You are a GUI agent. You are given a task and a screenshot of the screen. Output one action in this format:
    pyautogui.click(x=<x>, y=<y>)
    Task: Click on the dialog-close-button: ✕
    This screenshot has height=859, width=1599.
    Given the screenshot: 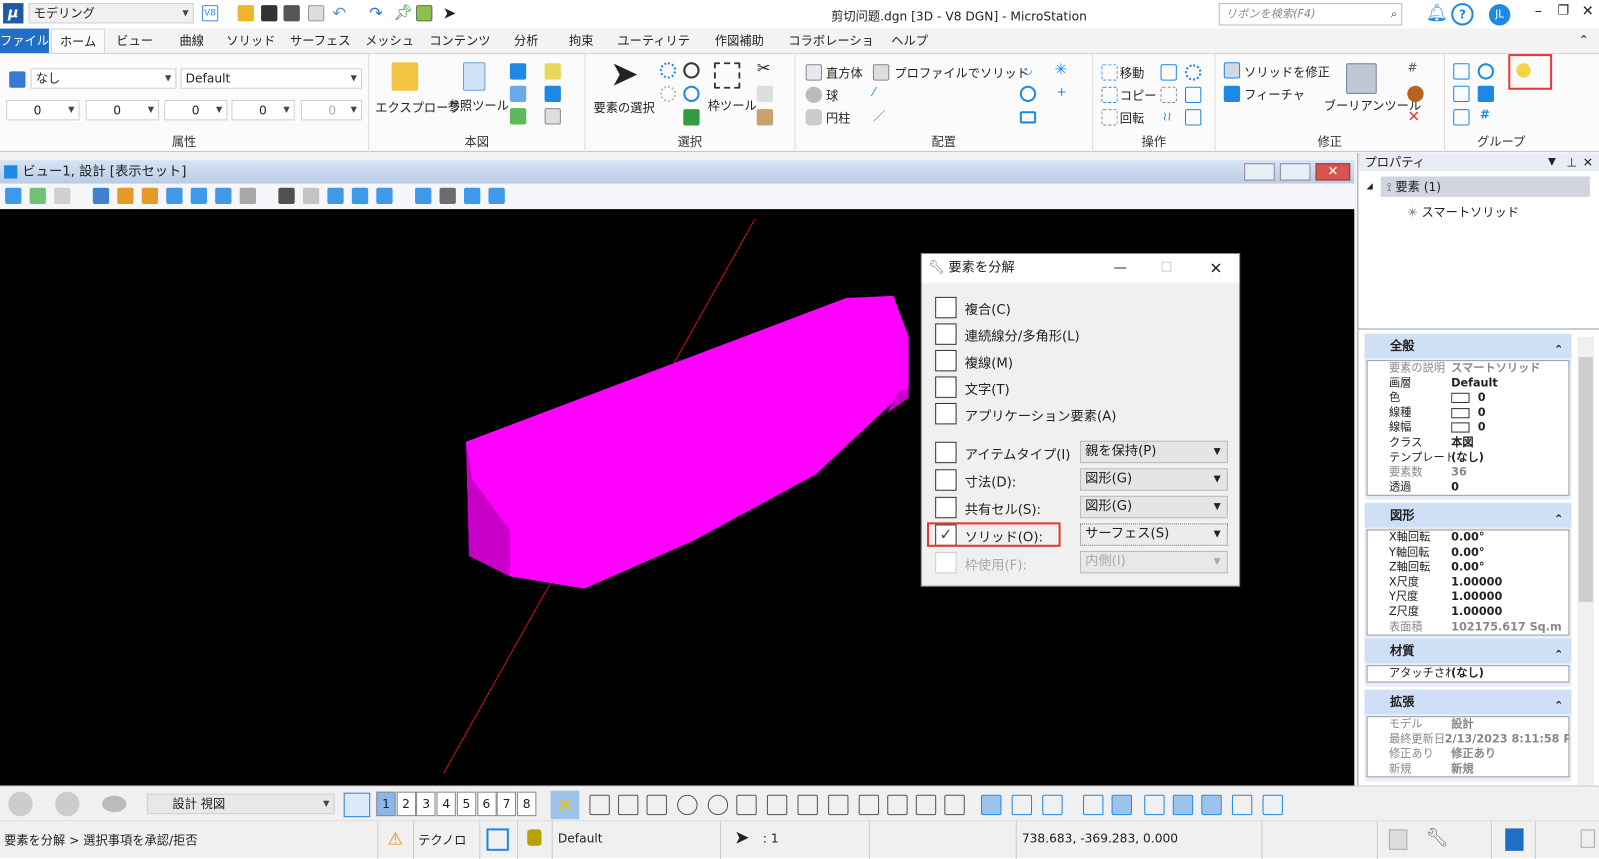 What is the action you would take?
    pyautogui.click(x=1215, y=268)
    